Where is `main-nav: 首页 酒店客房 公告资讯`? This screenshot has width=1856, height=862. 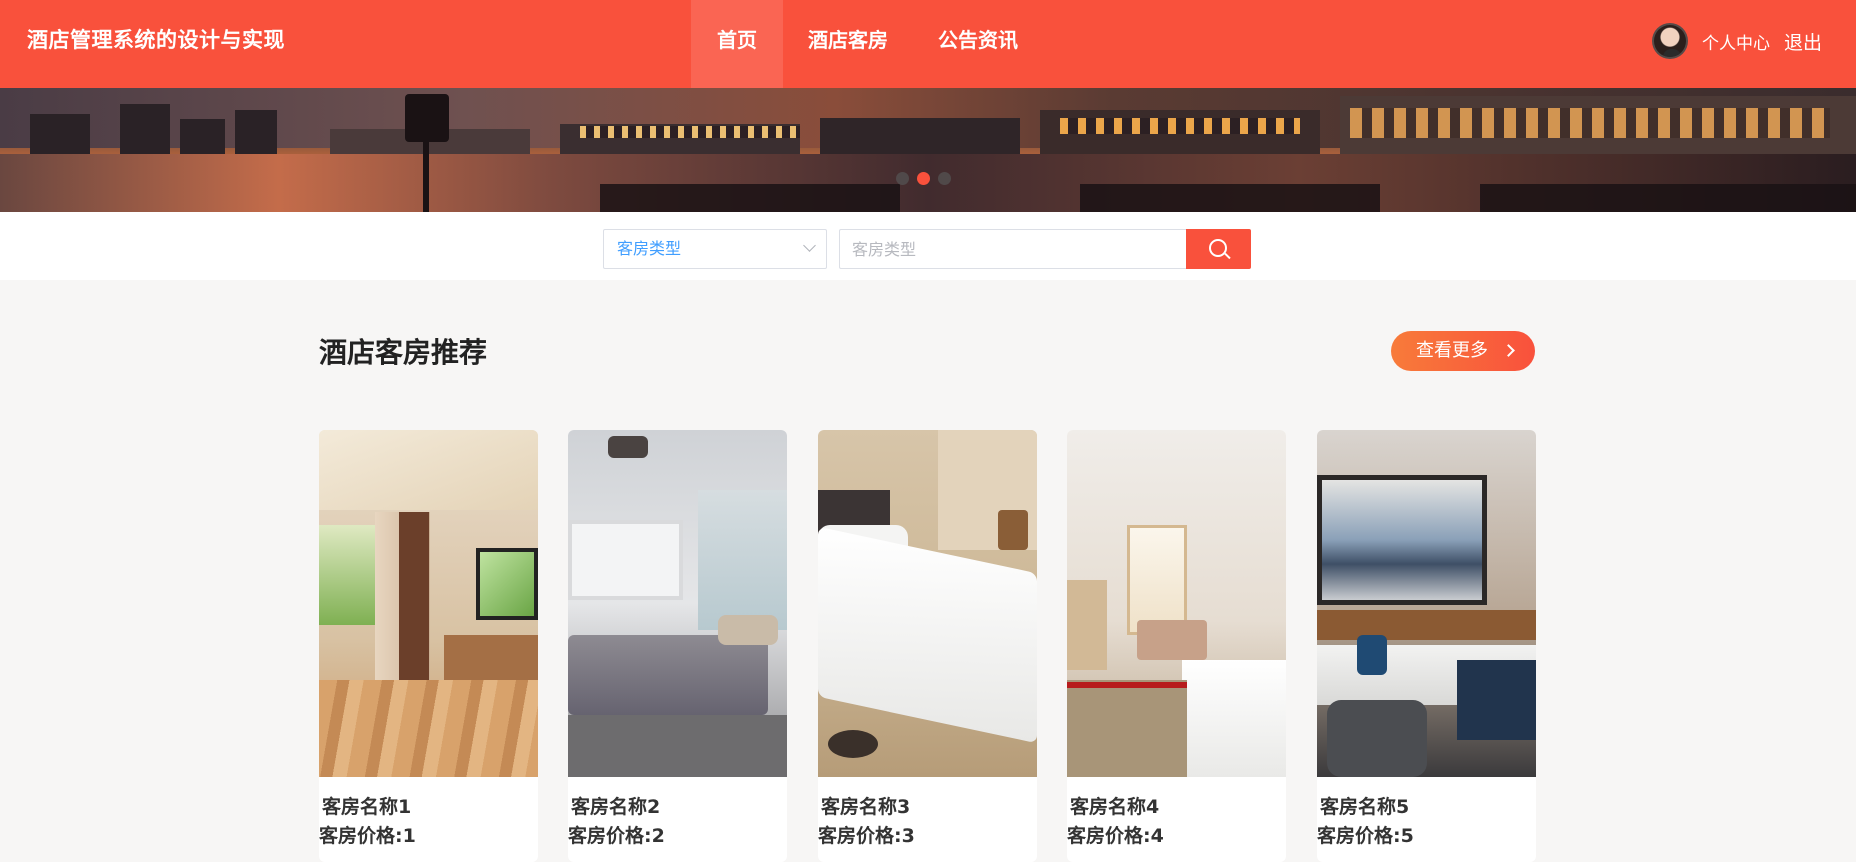 main-nav: 首页 酒店客房 公告资讯 is located at coordinates (867, 44).